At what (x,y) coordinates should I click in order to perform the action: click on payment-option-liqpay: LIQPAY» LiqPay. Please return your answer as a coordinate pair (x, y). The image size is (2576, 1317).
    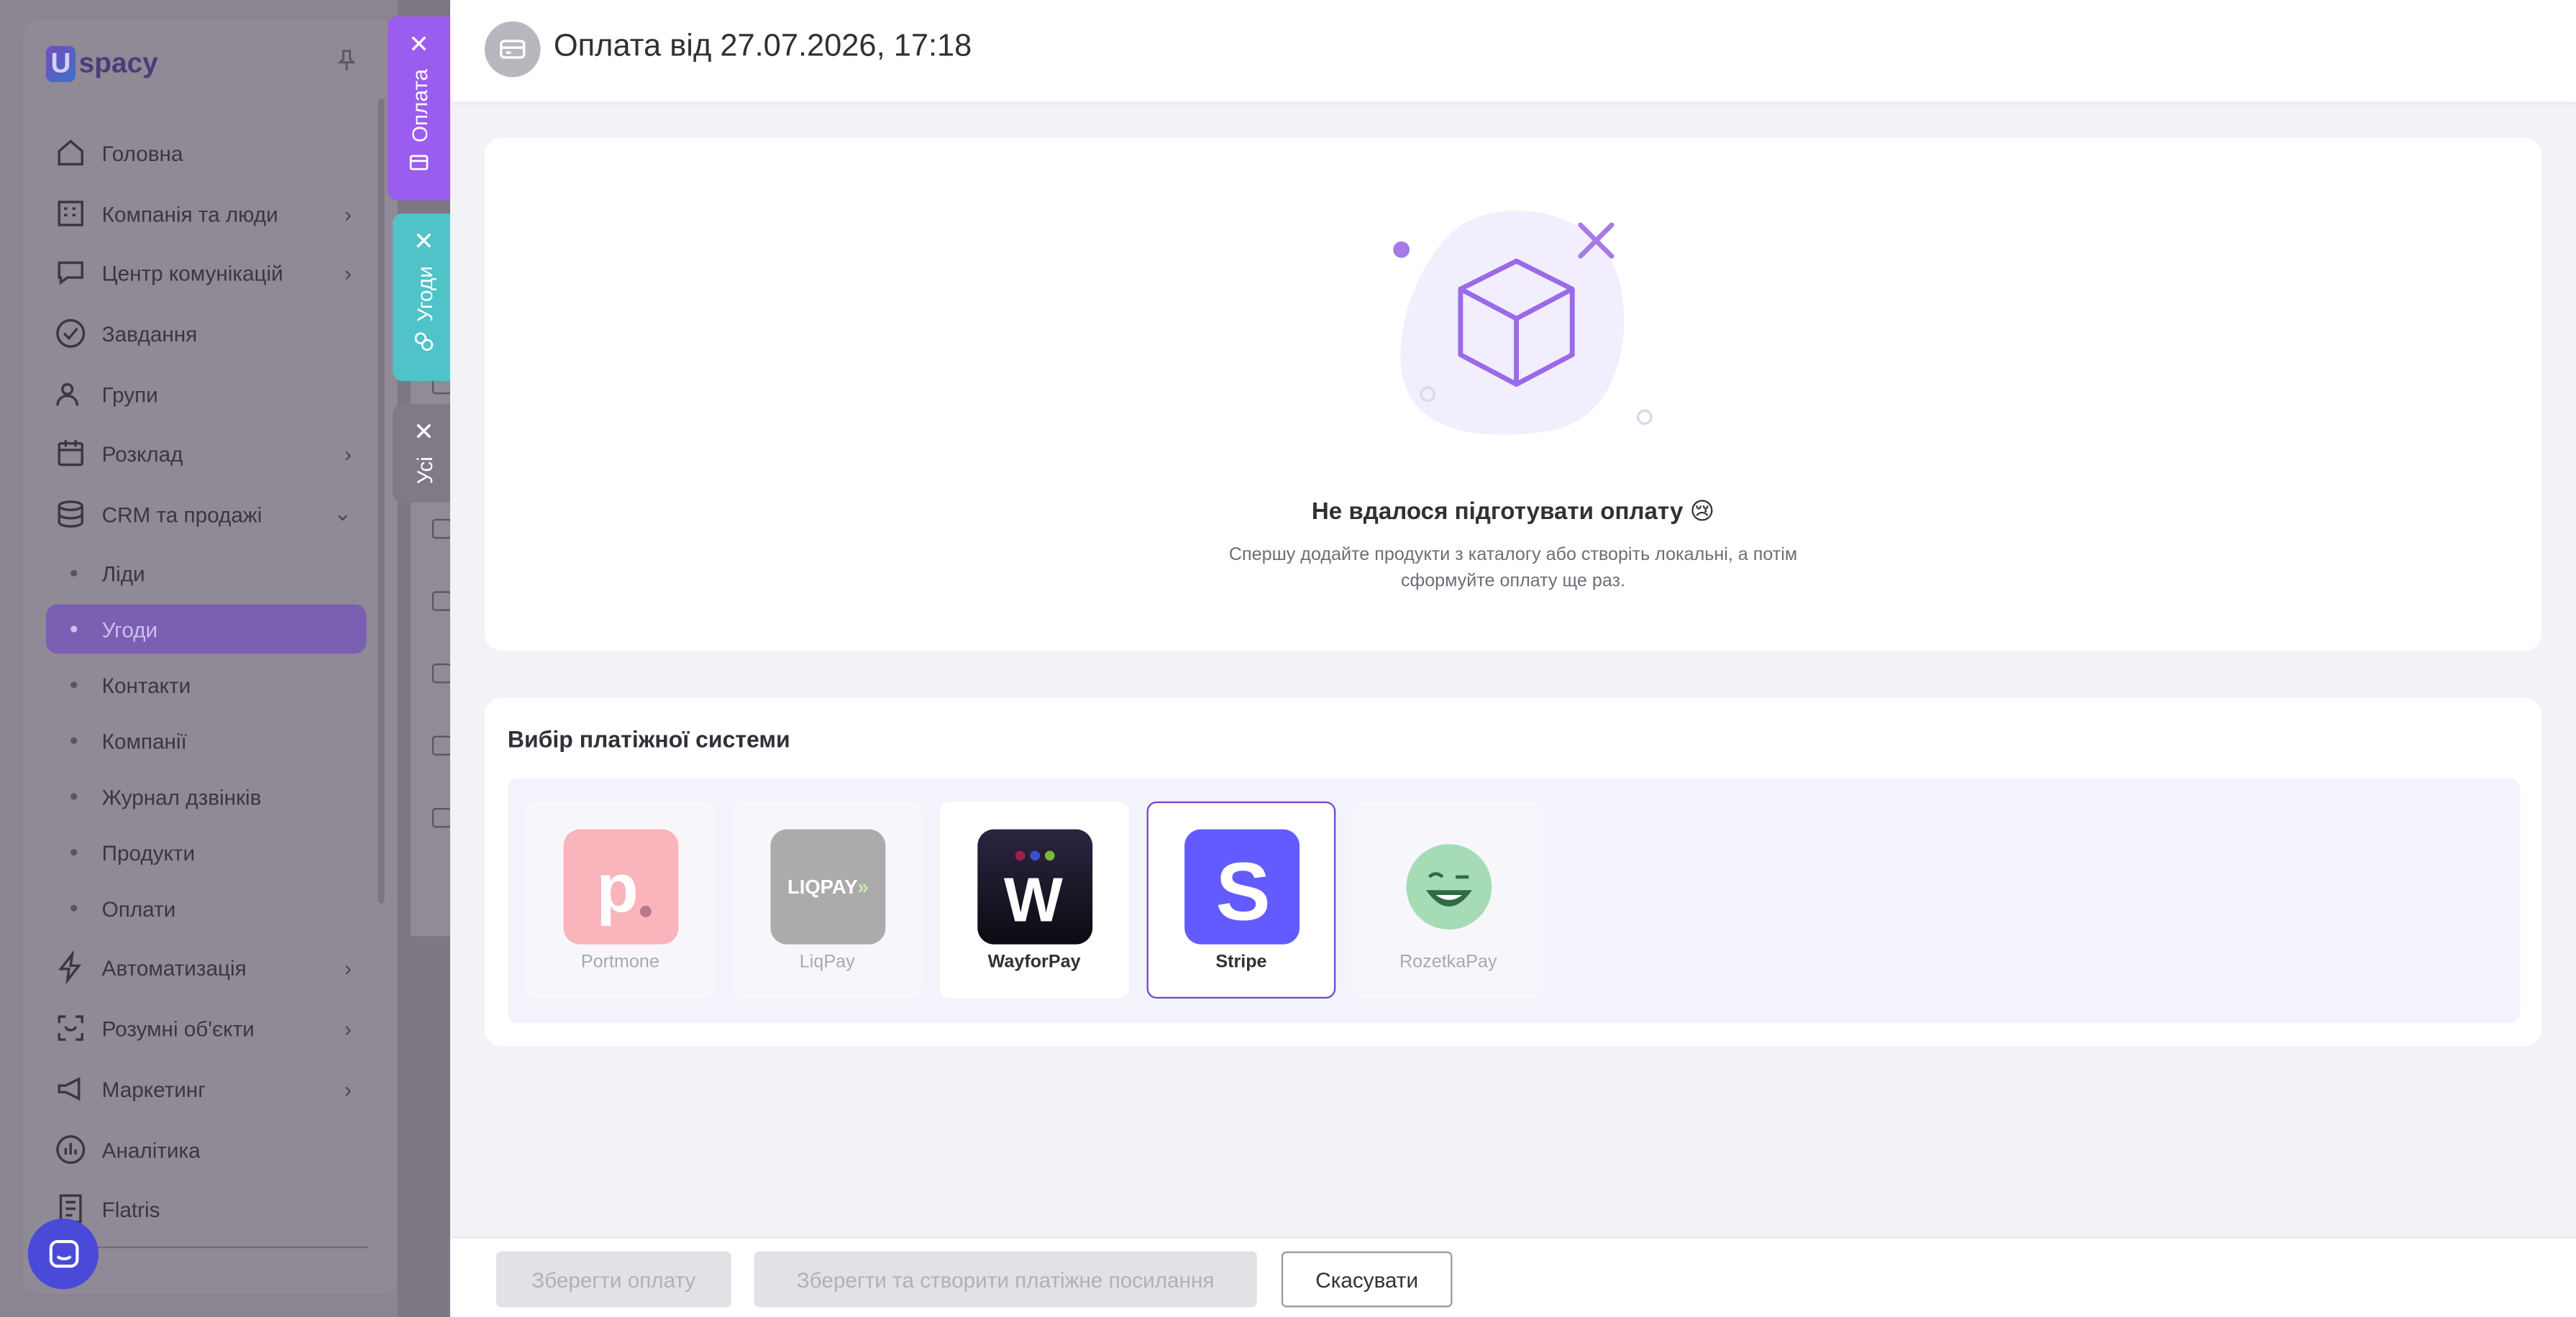
    Looking at the image, I should click on (827, 900).